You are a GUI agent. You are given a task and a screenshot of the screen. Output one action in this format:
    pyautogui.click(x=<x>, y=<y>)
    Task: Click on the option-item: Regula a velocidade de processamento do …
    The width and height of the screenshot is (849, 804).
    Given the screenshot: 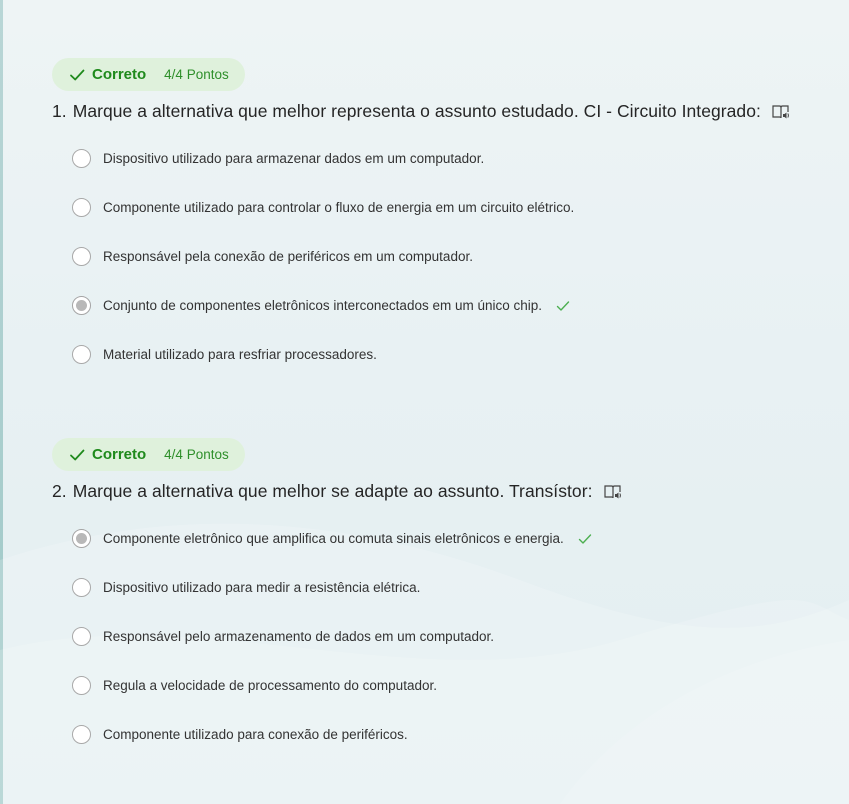 What is the action you would take?
    pyautogui.click(x=432, y=685)
    